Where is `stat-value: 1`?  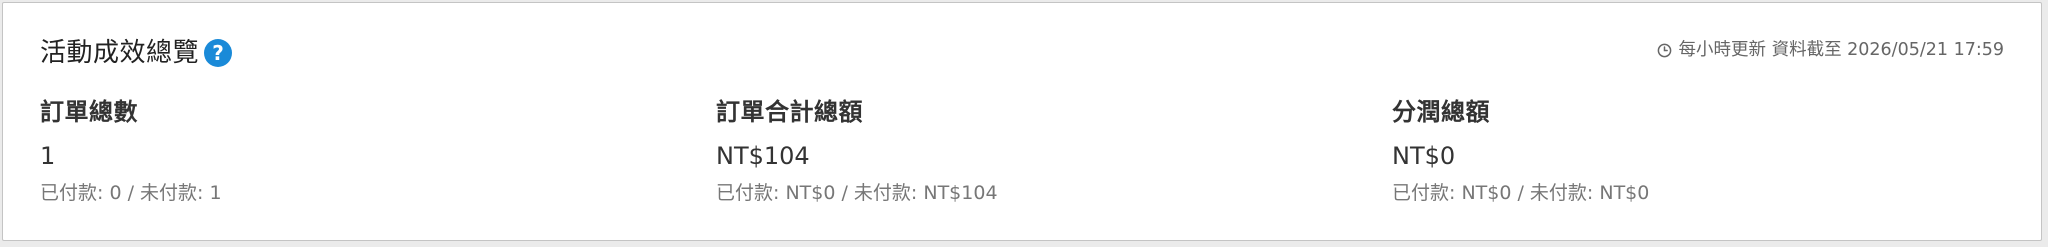
stat-value: 1 is located at coordinates (48, 156).